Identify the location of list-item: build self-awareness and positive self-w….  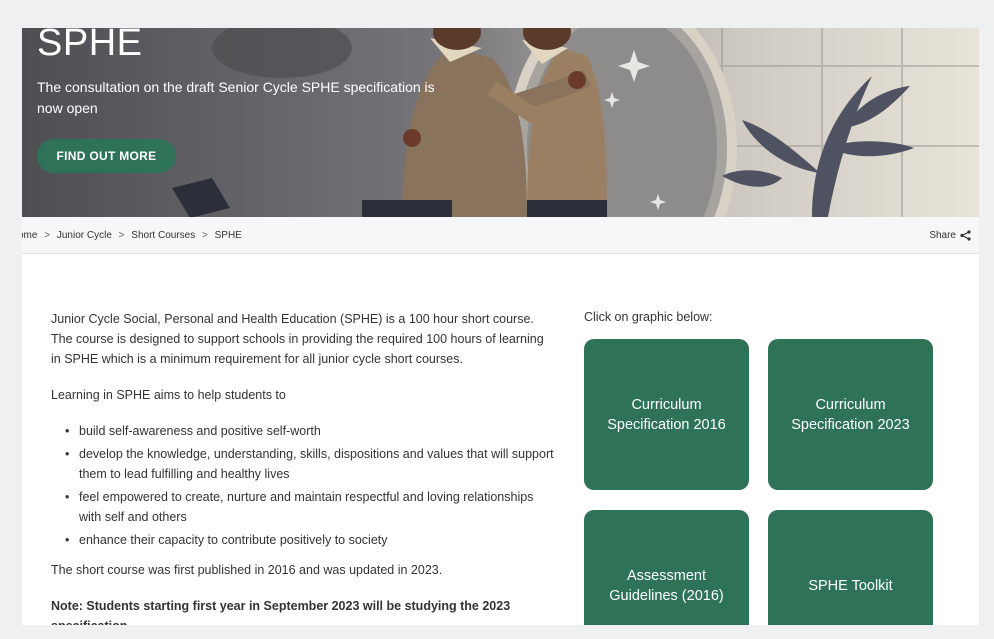
(310, 431).